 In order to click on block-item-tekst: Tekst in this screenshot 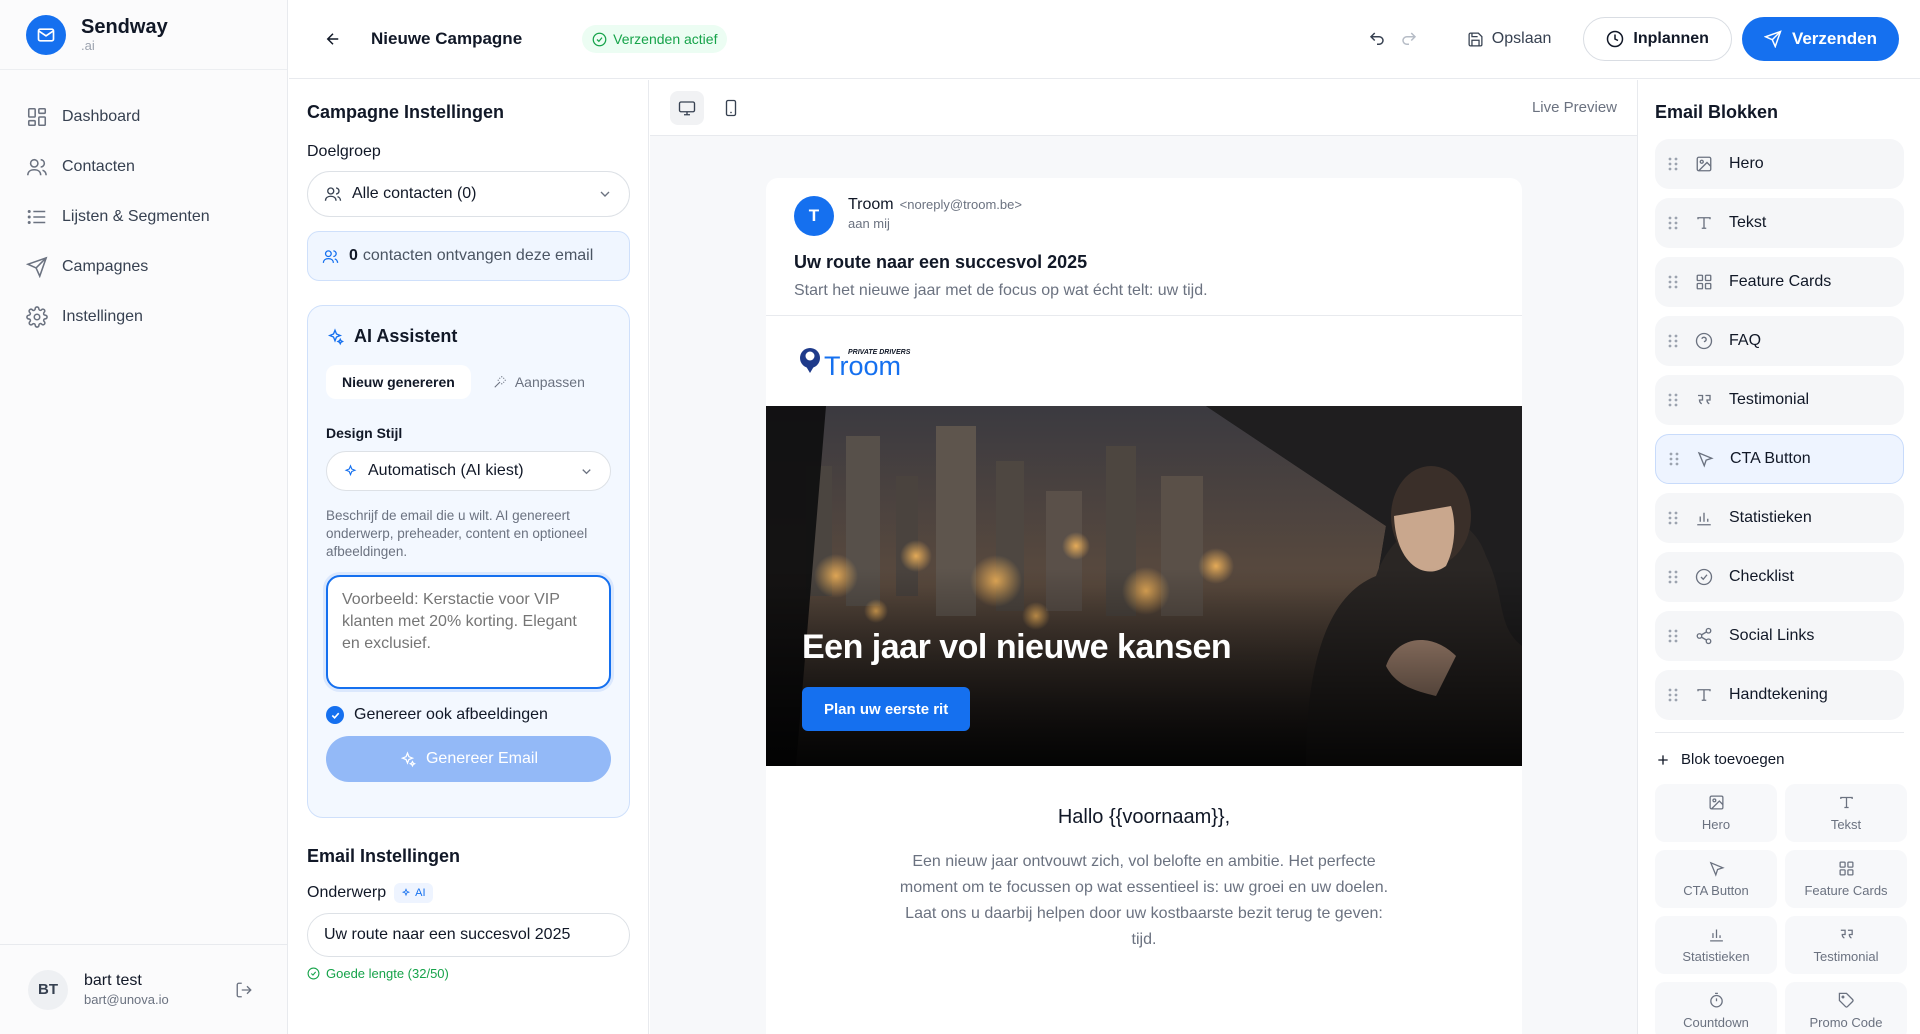, I will do `click(1779, 223)`.